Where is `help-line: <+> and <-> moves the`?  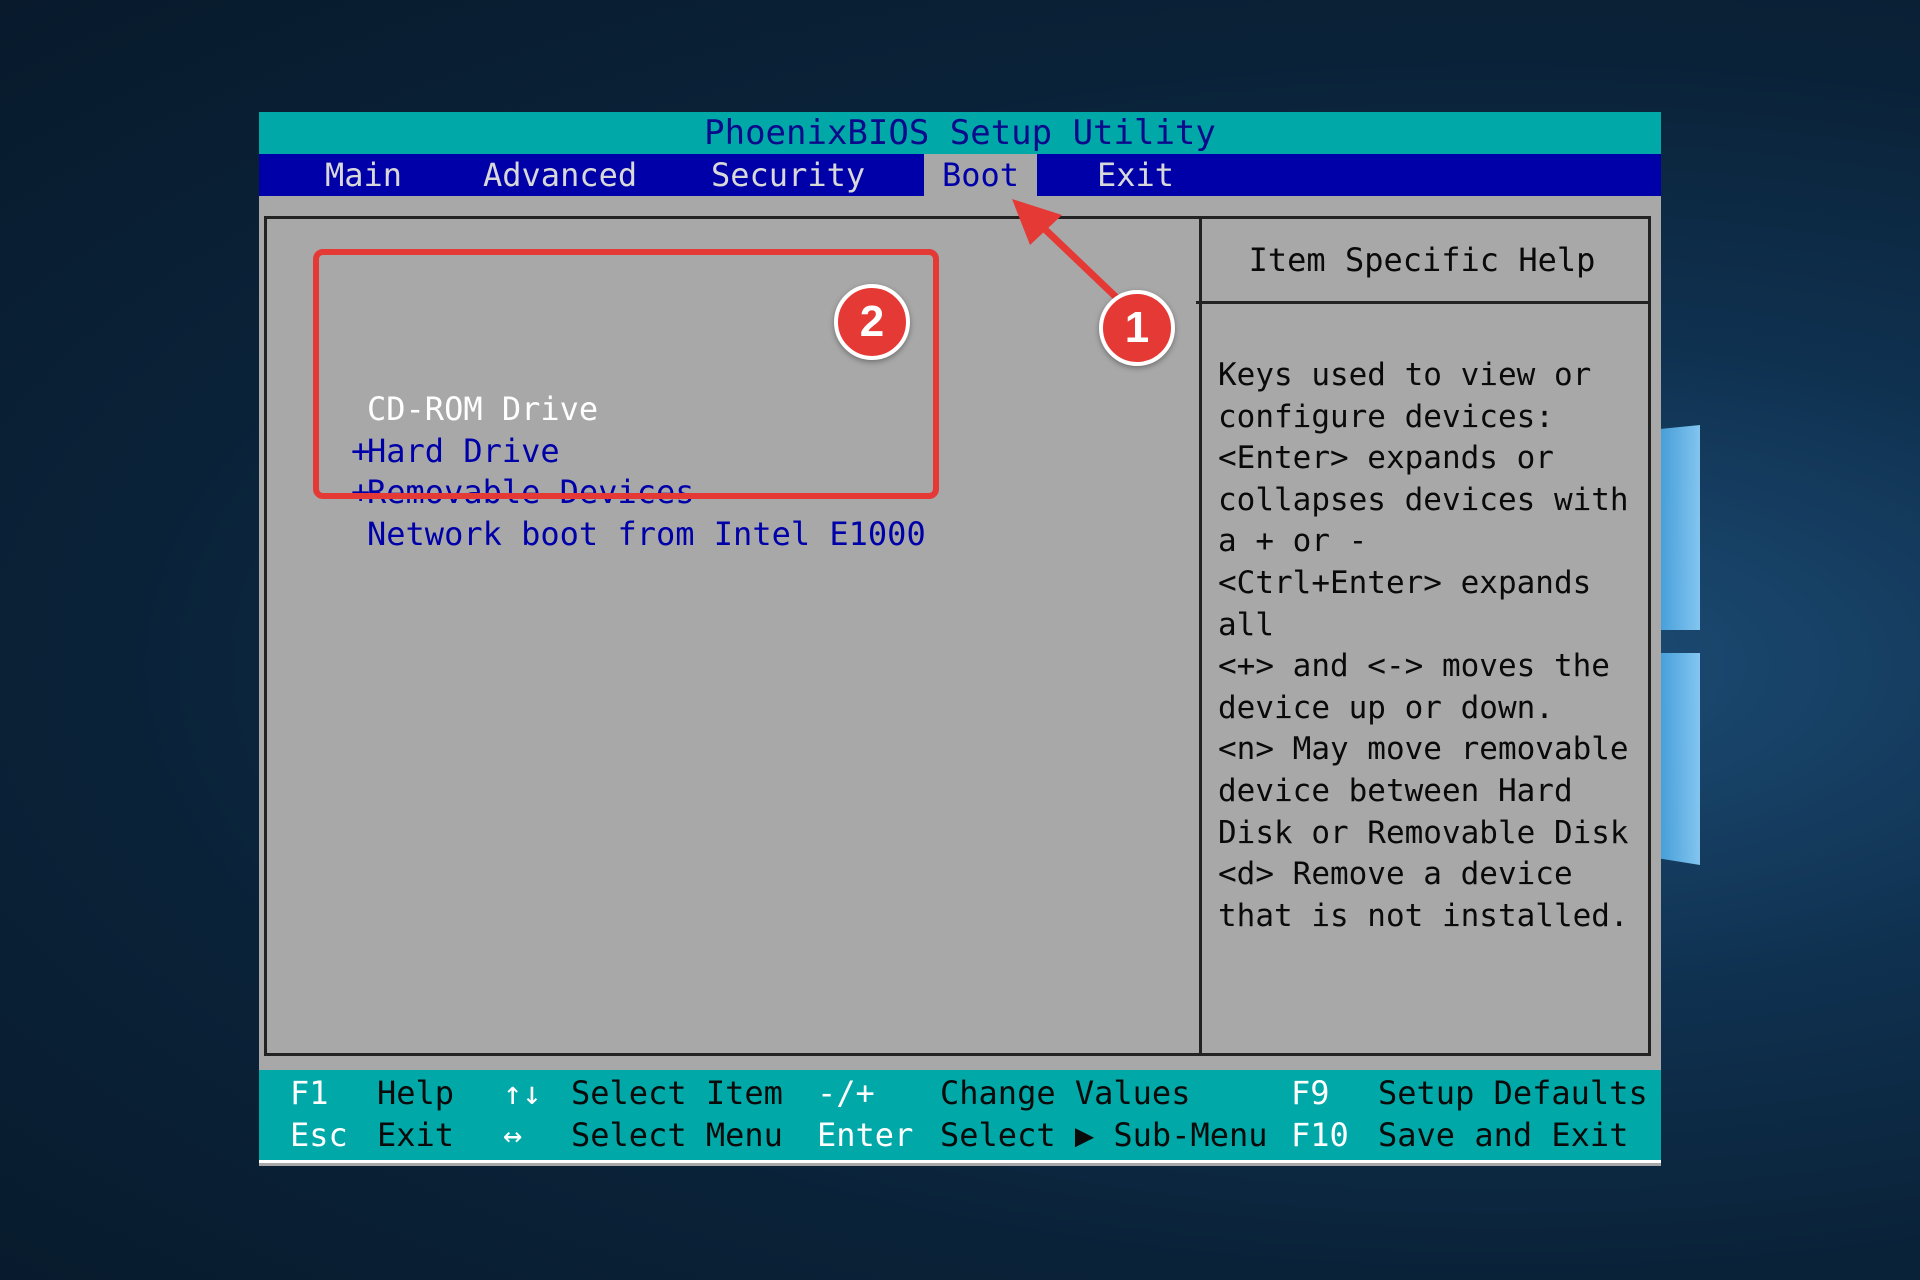 help-line: <+> and <-> moves the is located at coordinates (1414, 666).